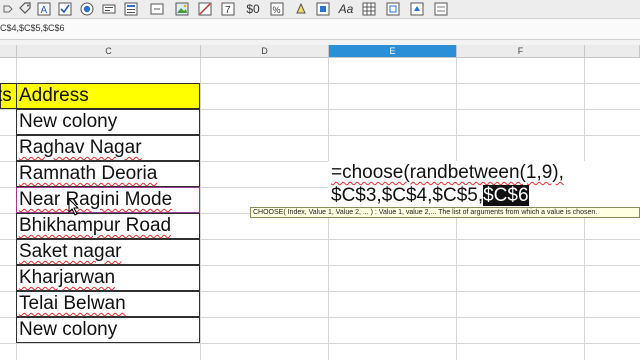 This screenshot has width=640, height=360. I want to click on text-box-icon: A, so click(44, 9).